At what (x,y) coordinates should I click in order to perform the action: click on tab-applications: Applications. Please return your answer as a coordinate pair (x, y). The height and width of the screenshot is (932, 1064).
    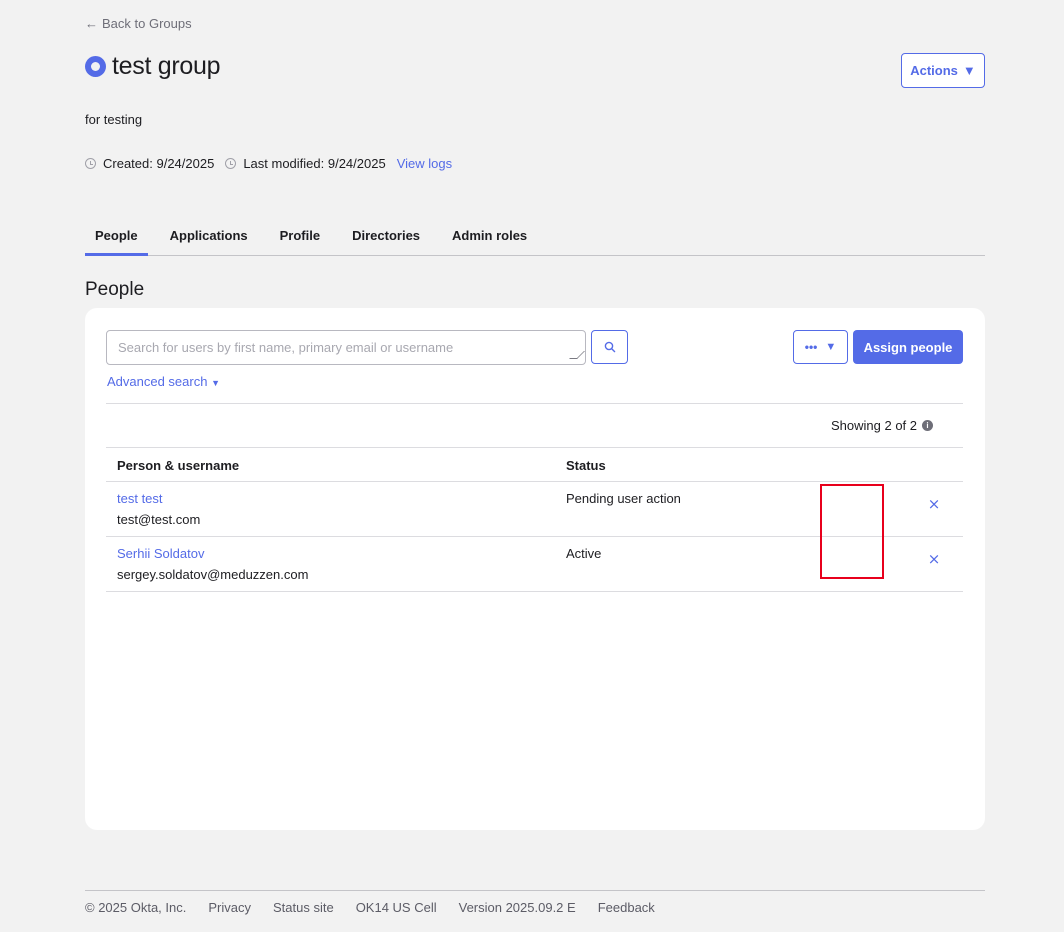
    Looking at the image, I should click on (209, 238).